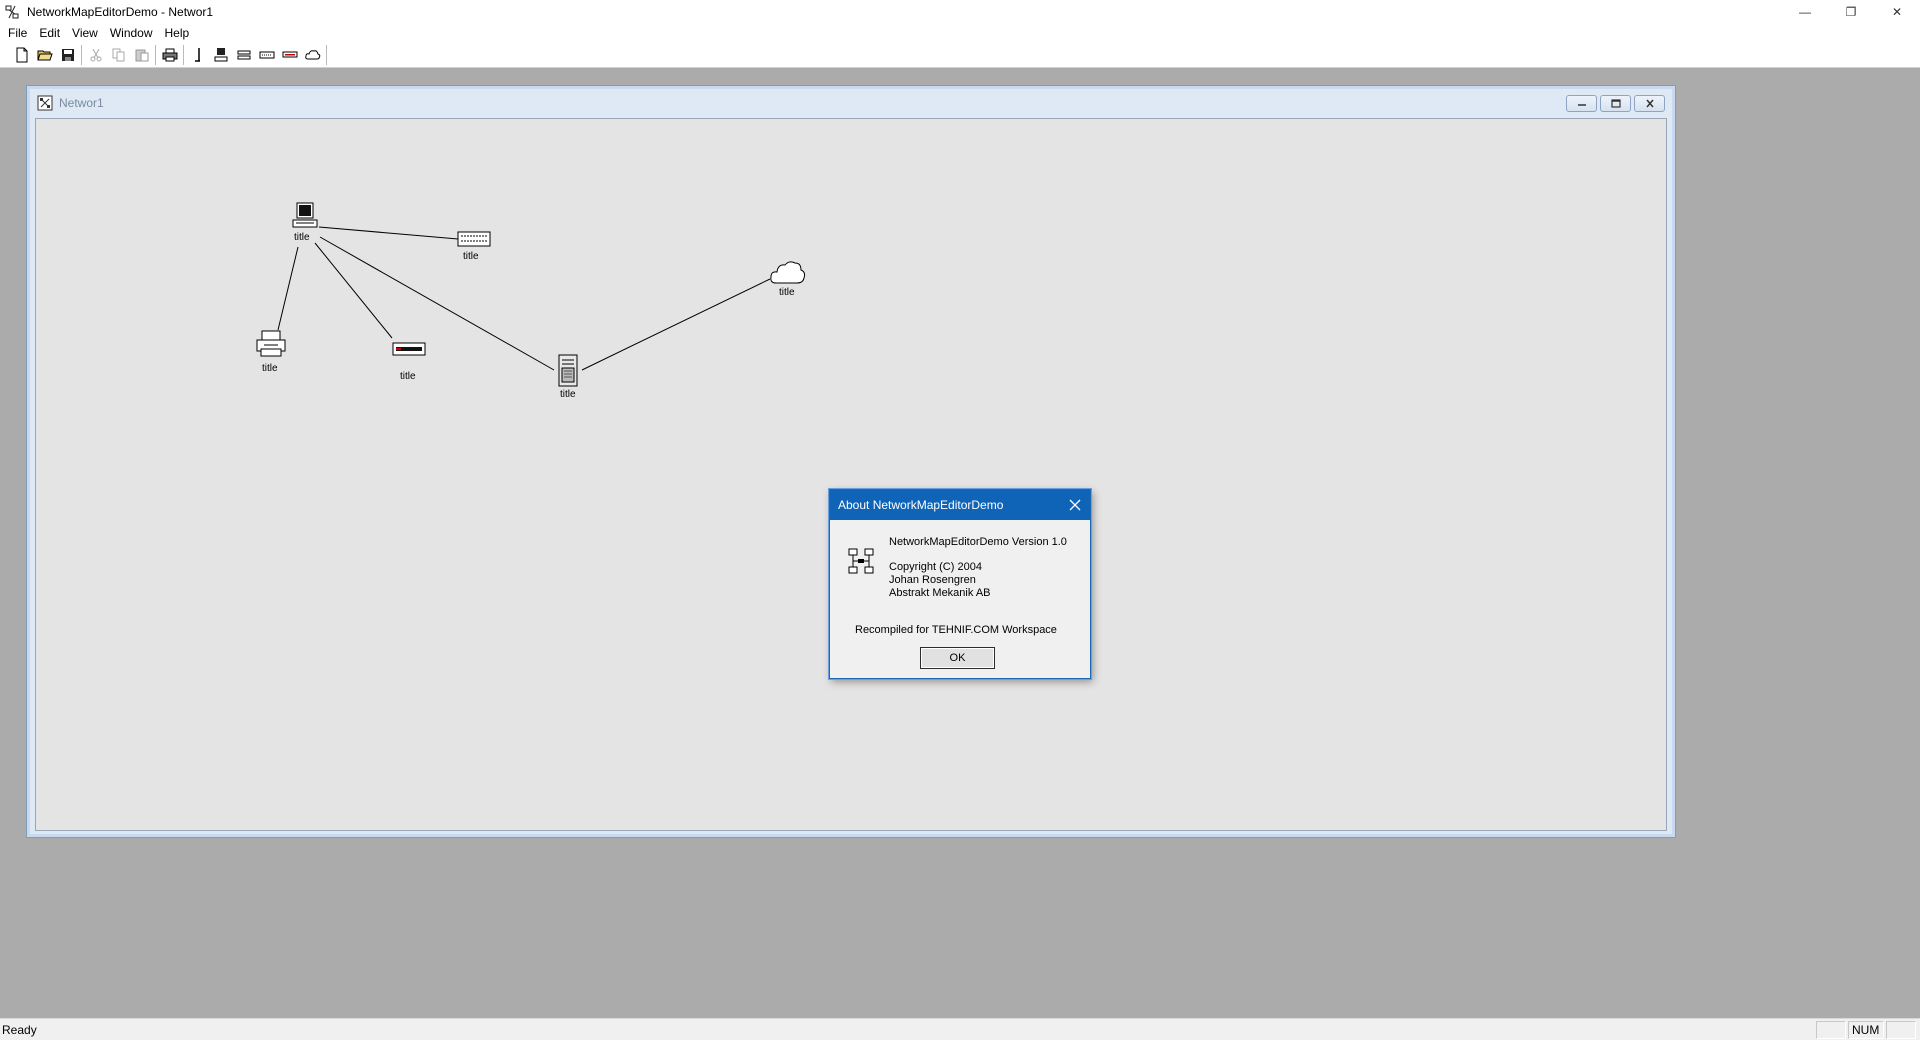  Describe the element at coordinates (956, 630) in the screenshot. I see `about-recompiled-text: Recompiled for TEHNIF.COM Workspace` at that location.